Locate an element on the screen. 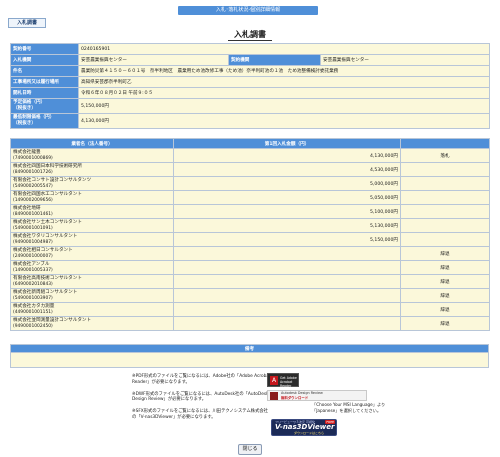 The image size is (500, 457). adobe-badge-text: Get Adobe Acrobat Reader is located at coordinates (289, 382).